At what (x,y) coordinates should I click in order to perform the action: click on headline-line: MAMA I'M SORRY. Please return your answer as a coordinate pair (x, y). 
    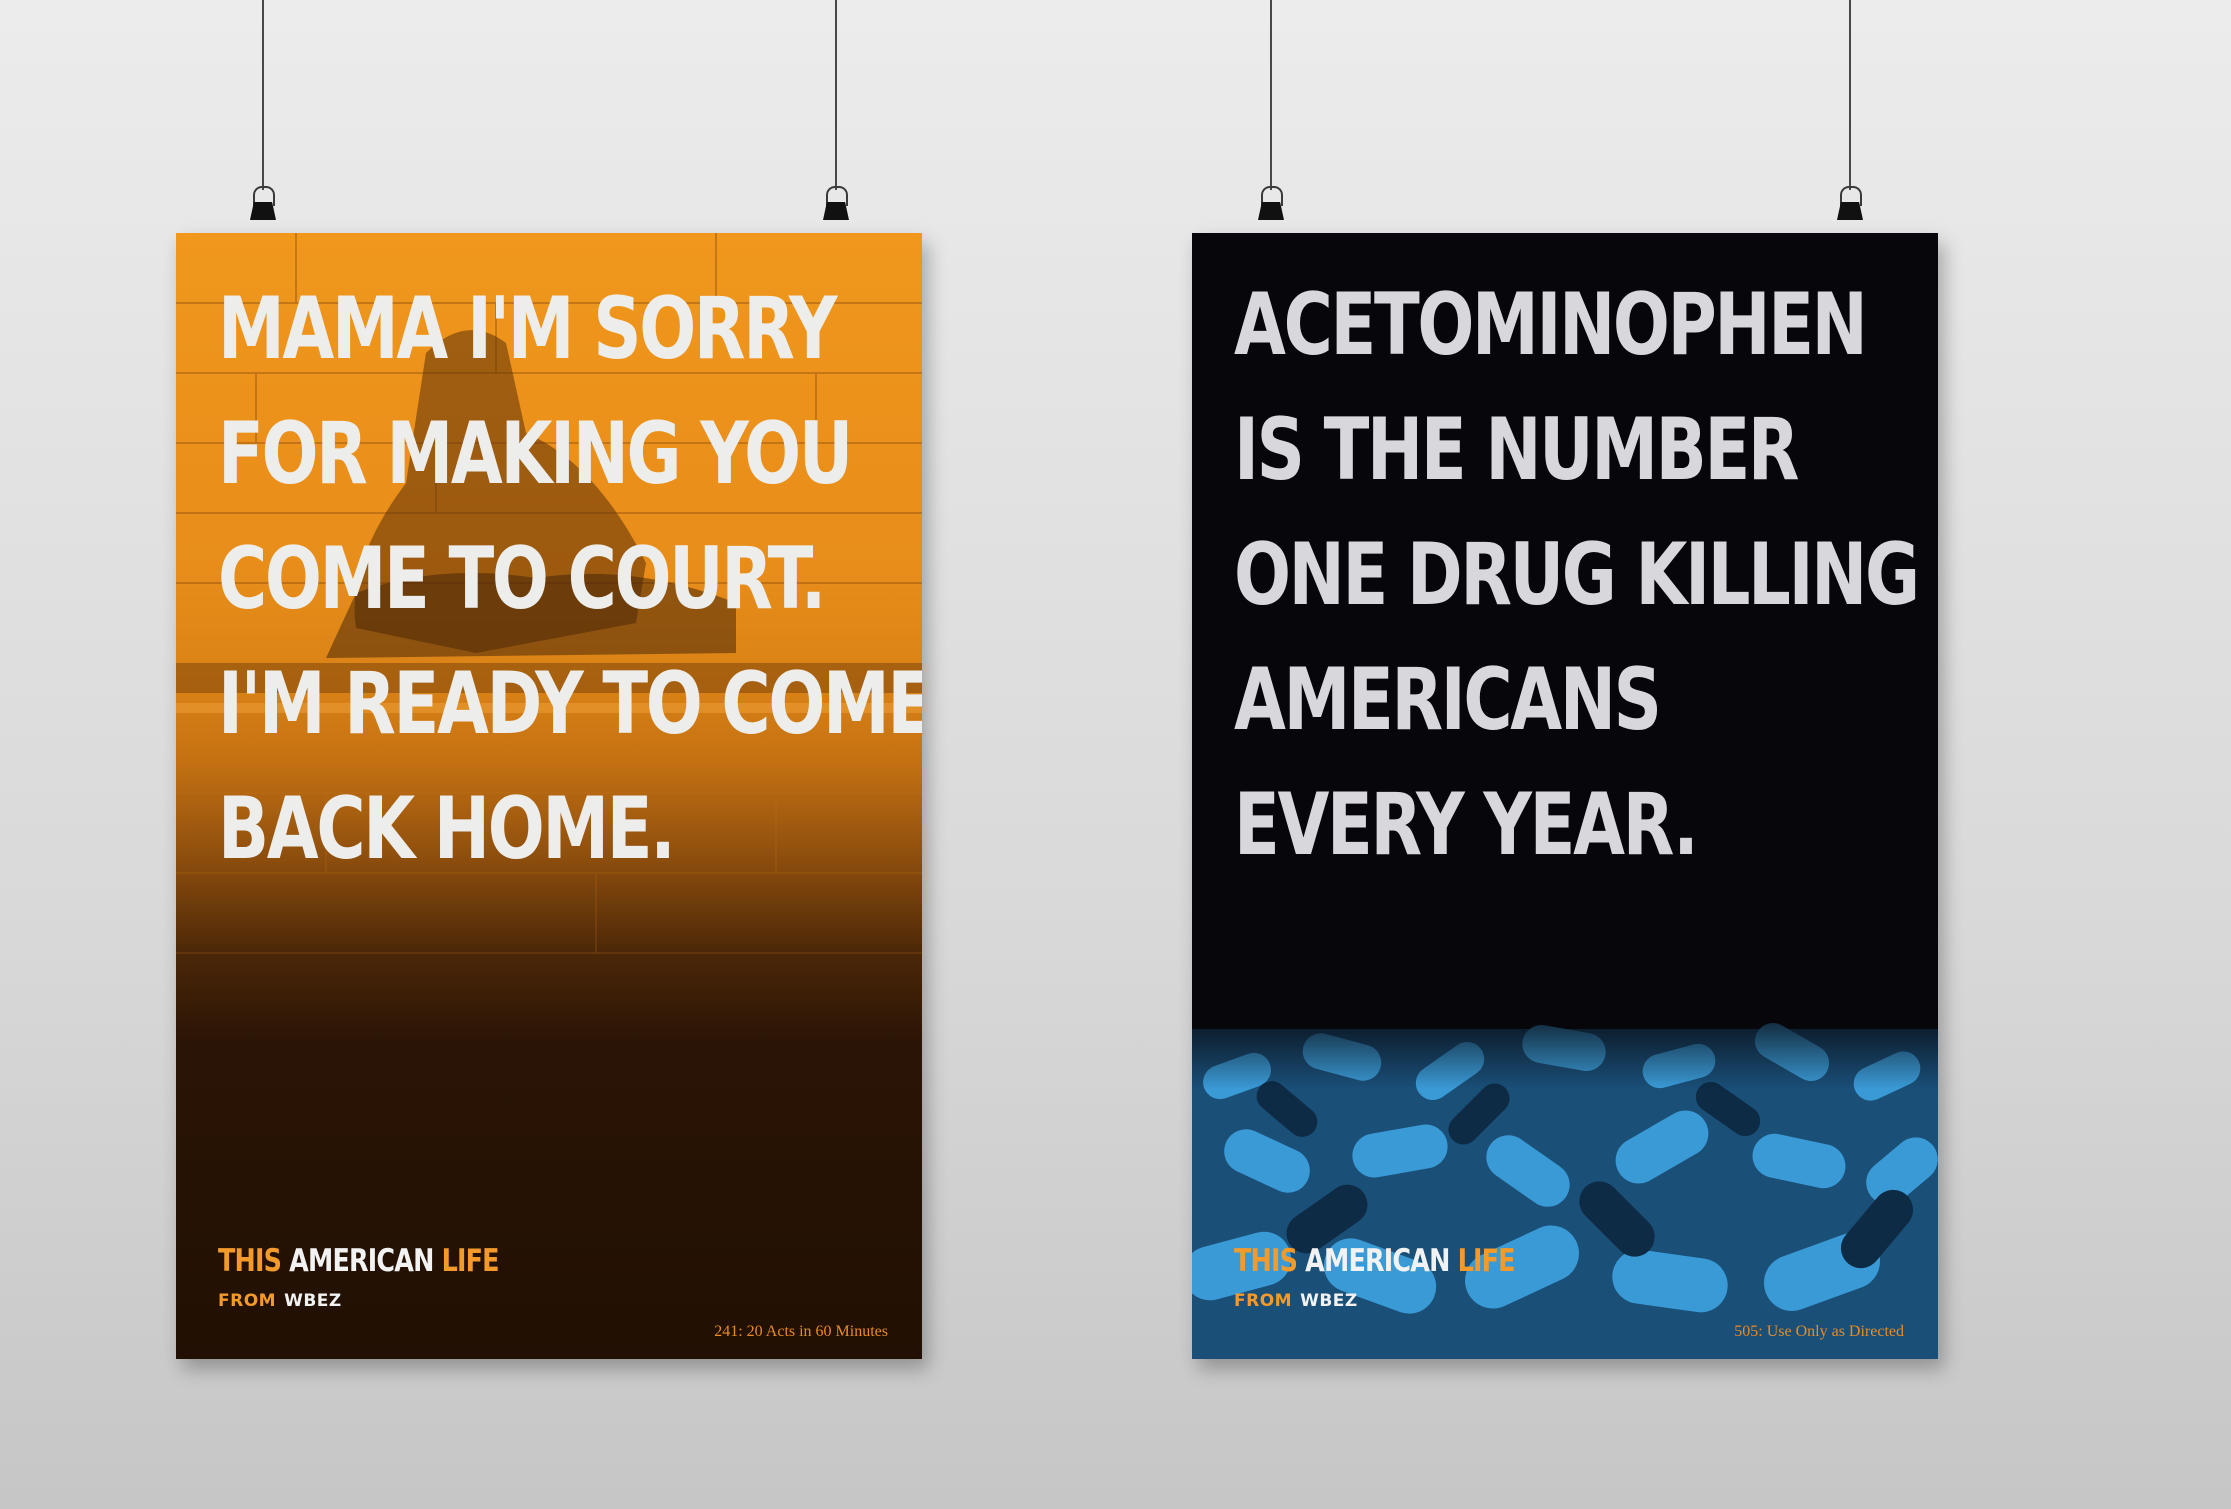
    Looking at the image, I should click on (527, 329).